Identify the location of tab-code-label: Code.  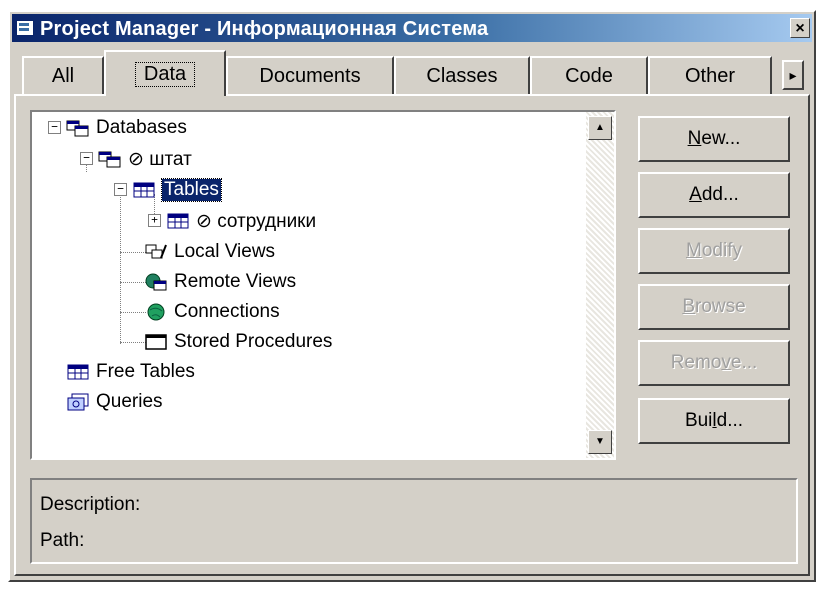
(589, 75).